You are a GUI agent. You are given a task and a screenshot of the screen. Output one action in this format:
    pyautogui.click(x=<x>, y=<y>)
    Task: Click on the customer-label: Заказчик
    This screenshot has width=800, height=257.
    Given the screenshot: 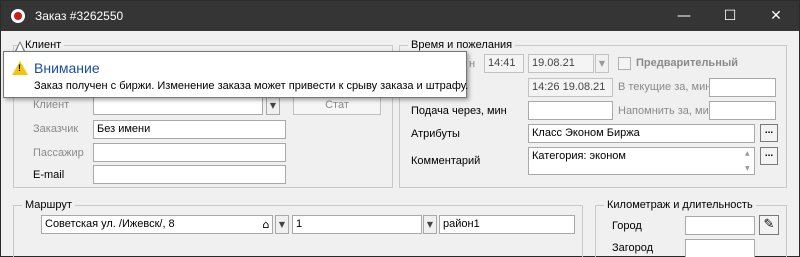 What is the action you would take?
    pyautogui.click(x=56, y=129)
    